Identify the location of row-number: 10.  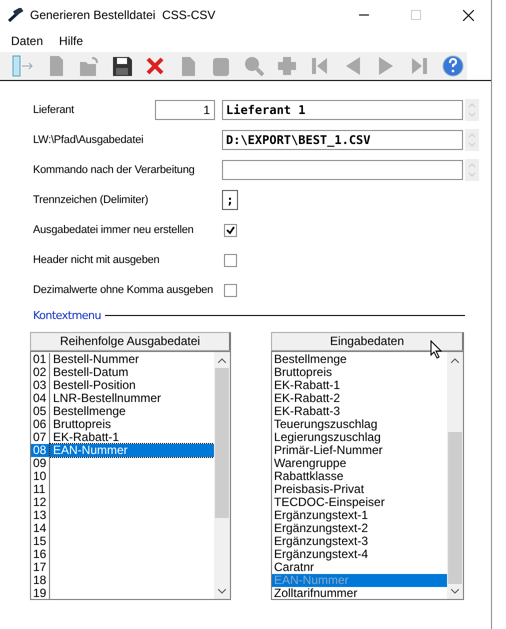
(40, 476).